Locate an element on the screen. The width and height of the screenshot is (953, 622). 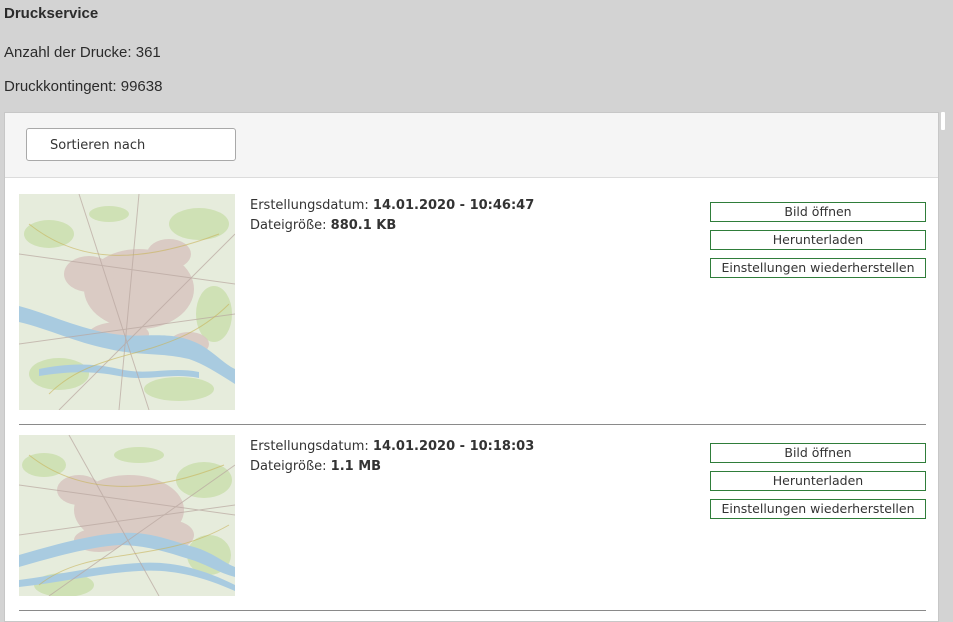
scrollbar-thumb is located at coordinates (943, 121).